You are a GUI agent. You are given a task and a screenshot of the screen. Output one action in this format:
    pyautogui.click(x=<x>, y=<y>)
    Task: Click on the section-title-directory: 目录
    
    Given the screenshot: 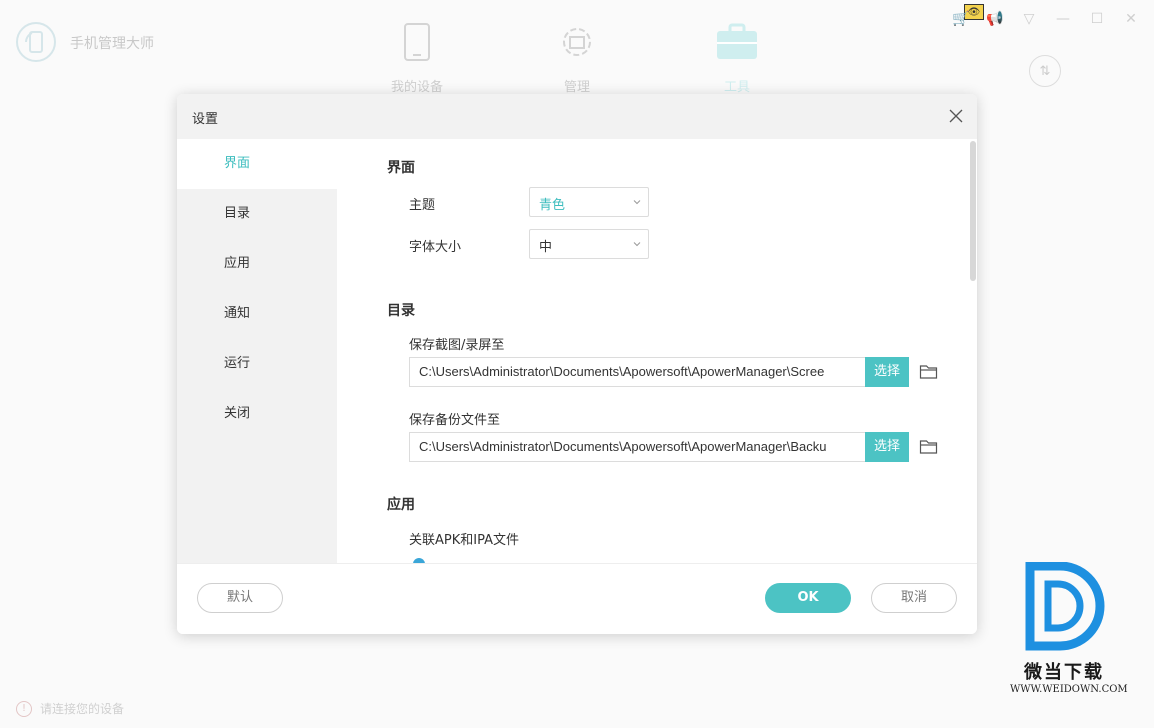 What is the action you would take?
    pyautogui.click(x=401, y=311)
    